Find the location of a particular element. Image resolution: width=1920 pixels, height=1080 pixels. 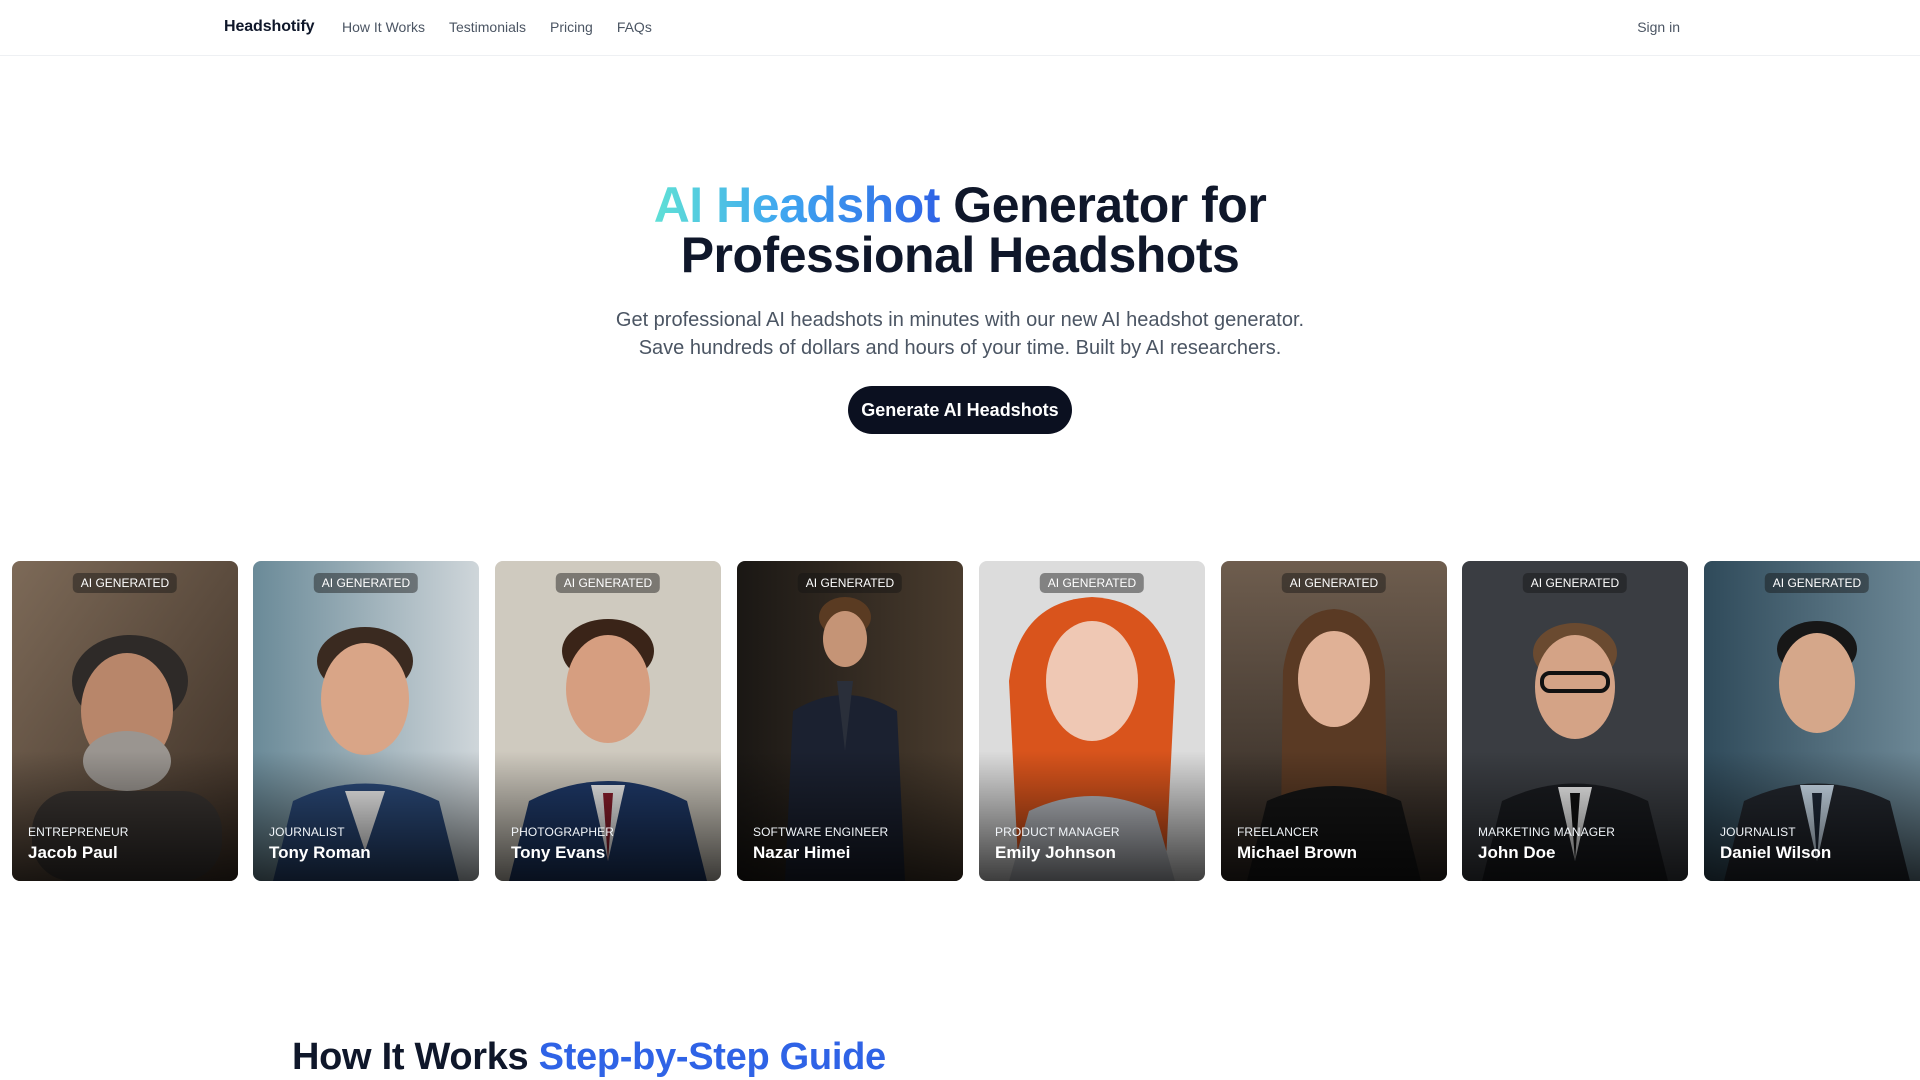

card-role: PRODUCT MANAGER is located at coordinates (1057, 832).